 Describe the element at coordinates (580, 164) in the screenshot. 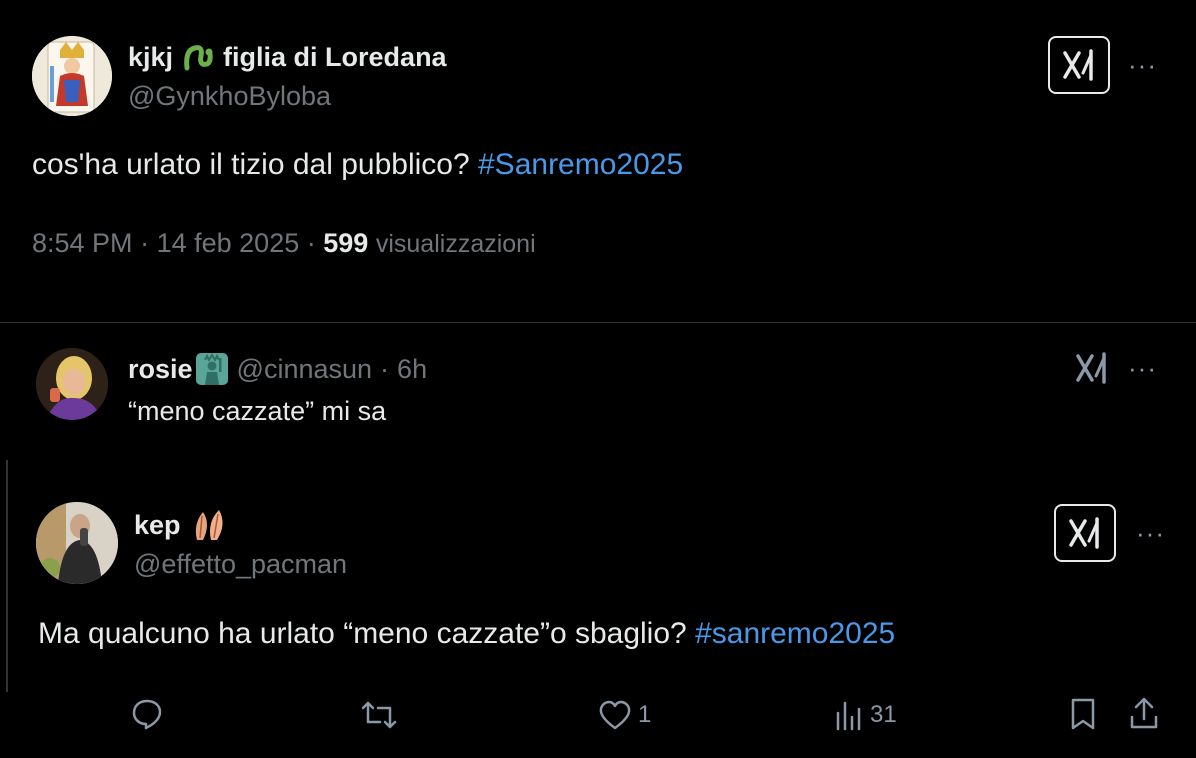

I see `main-post-hashtag: #Sanremo2025` at that location.